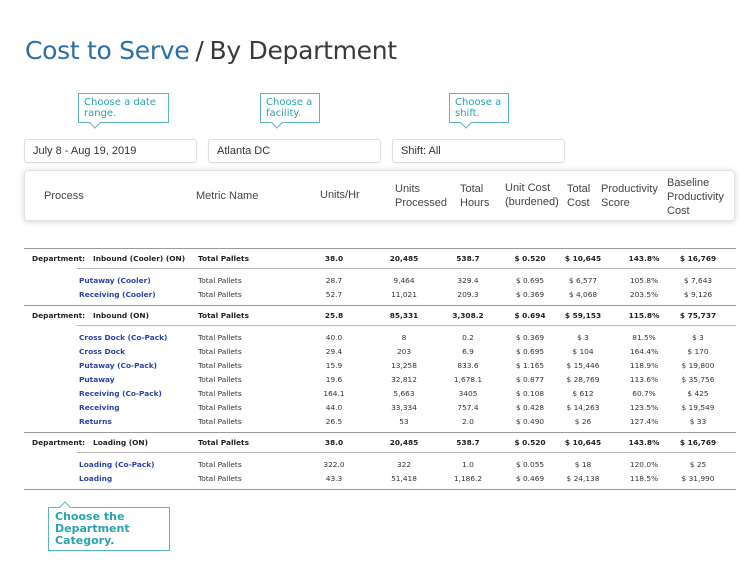 Image resolution: width=750 pixels, height=574 pixels. What do you see at coordinates (468, 393) in the screenshot?
I see `cell-total-hours: 3405` at bounding box center [468, 393].